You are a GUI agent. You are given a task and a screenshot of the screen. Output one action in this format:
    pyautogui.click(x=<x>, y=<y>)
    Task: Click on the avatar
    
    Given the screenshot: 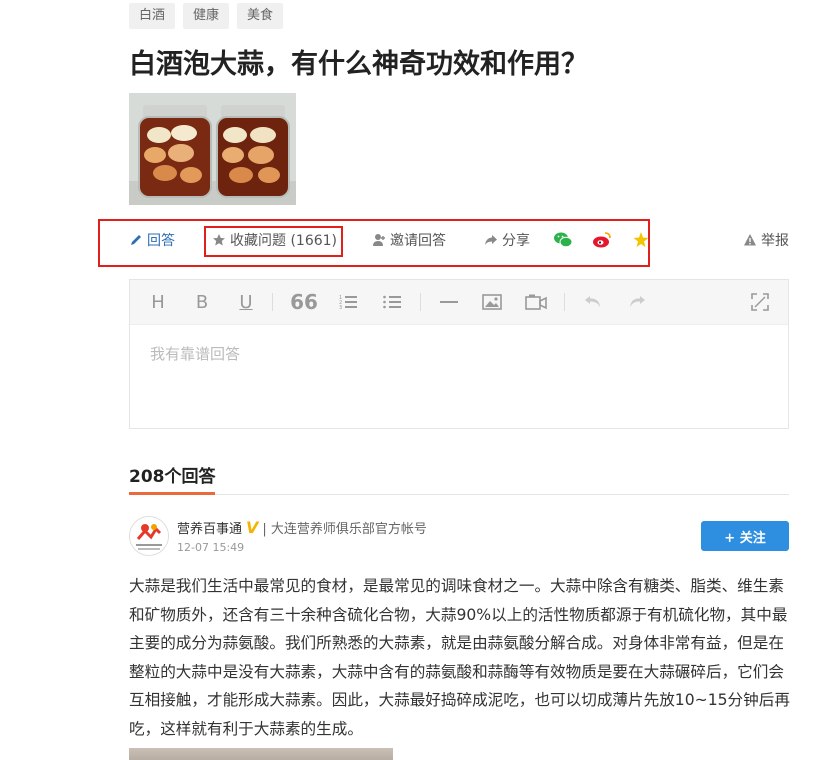 What is the action you would take?
    pyautogui.click(x=149, y=536)
    